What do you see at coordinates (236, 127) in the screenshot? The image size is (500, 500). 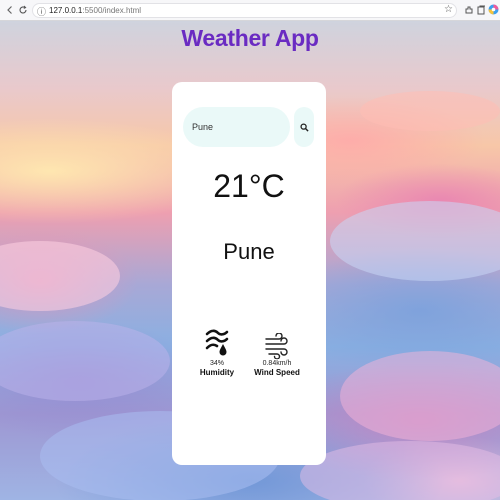 I see `city-search-input` at bounding box center [236, 127].